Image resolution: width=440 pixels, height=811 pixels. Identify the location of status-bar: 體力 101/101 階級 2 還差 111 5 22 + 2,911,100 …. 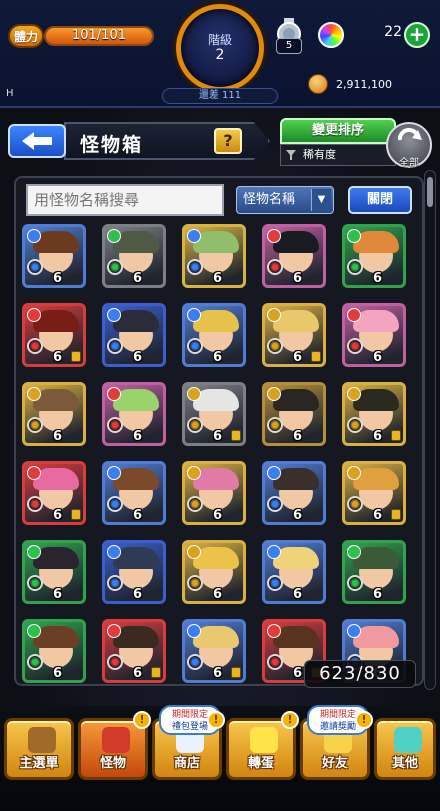
(220, 54).